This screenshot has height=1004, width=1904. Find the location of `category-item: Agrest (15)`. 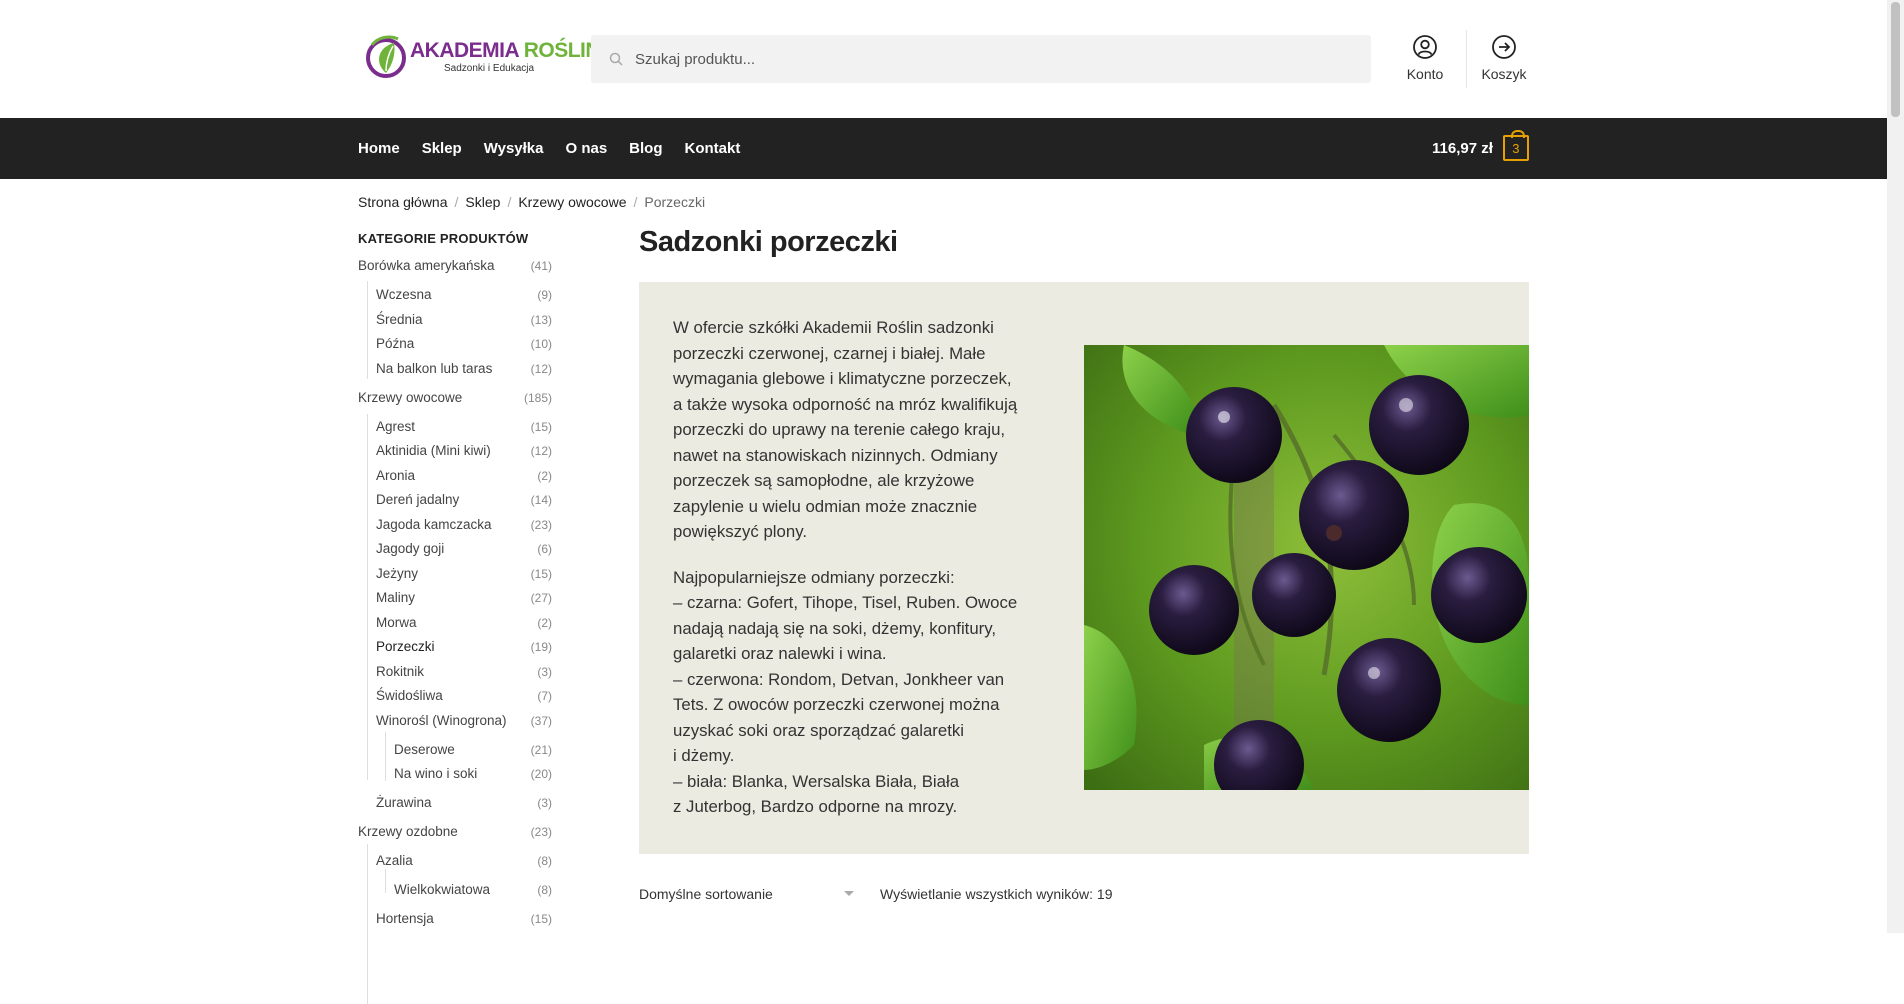

category-item: Agrest (15) is located at coordinates (455, 429).